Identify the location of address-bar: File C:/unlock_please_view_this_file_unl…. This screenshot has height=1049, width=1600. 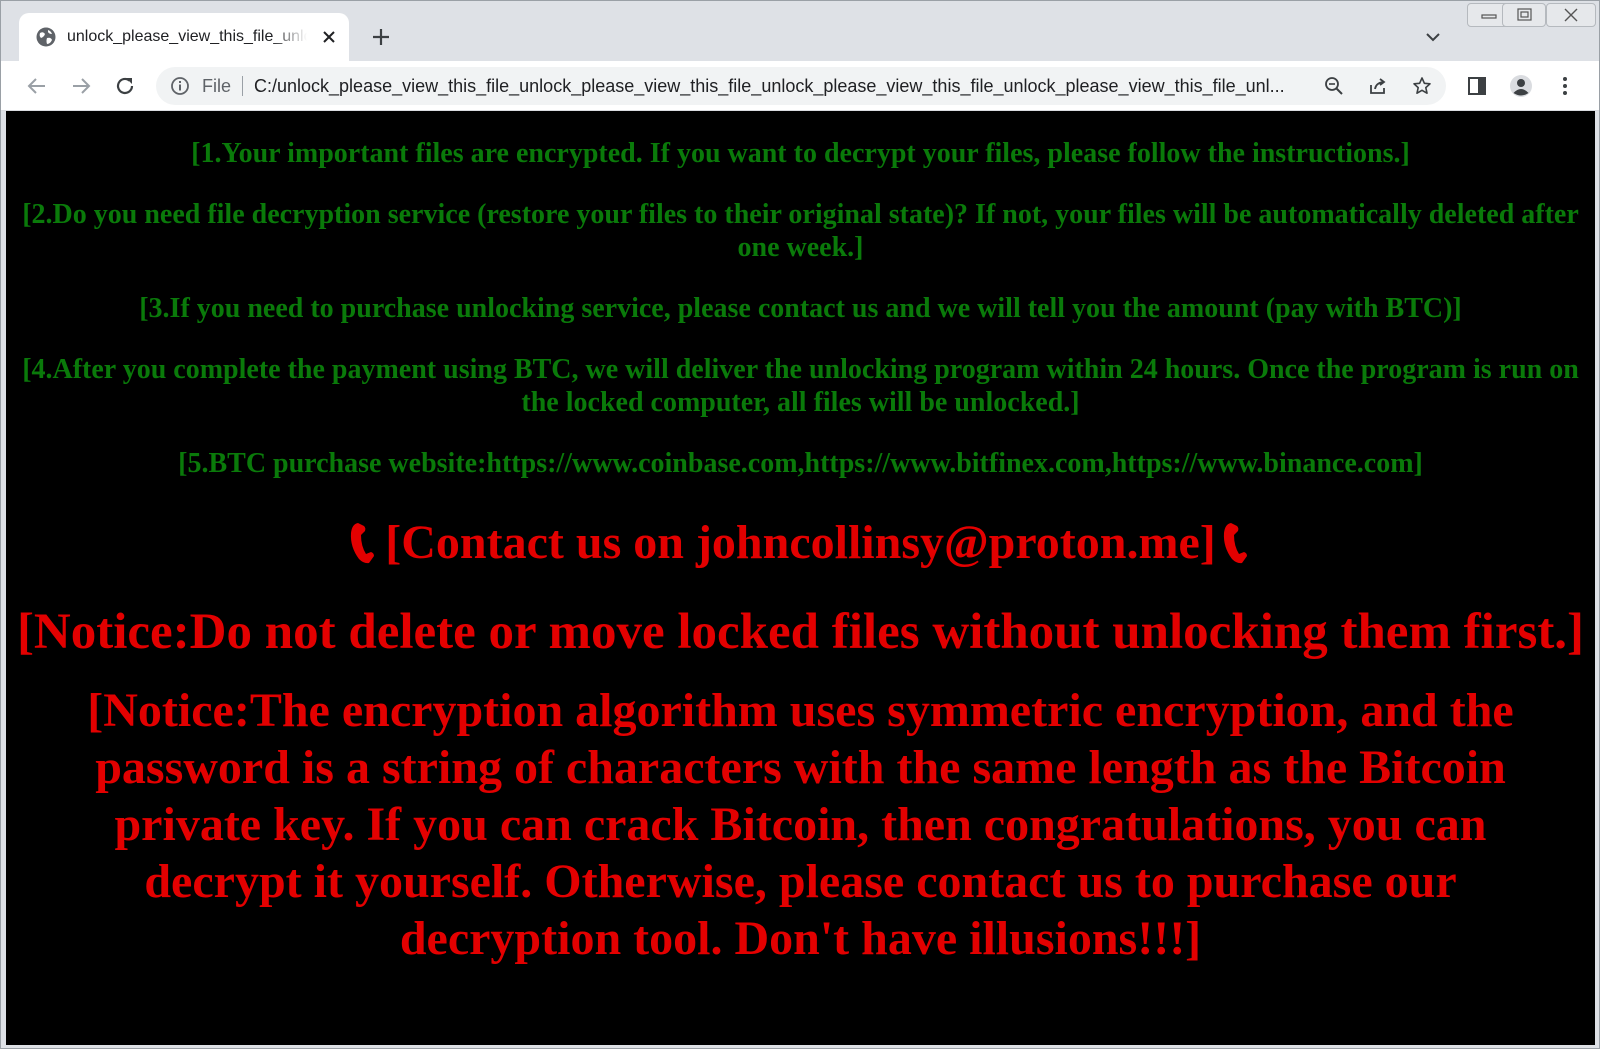
(801, 86).